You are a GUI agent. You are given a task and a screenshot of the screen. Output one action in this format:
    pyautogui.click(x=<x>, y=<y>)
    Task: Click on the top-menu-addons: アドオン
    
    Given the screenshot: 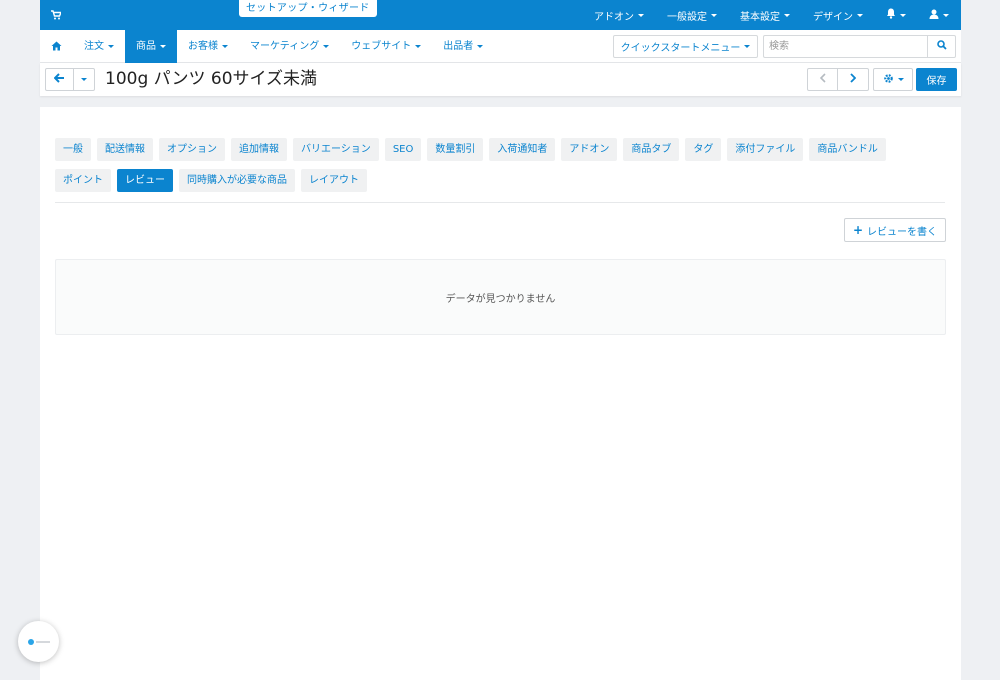 What is the action you would take?
    pyautogui.click(x=619, y=15)
    